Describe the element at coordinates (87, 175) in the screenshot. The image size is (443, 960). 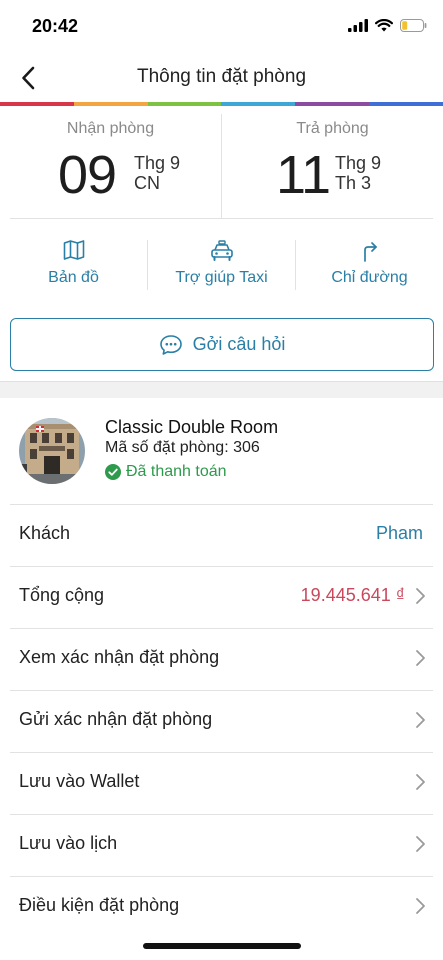
I see `checkin-day: 09` at that location.